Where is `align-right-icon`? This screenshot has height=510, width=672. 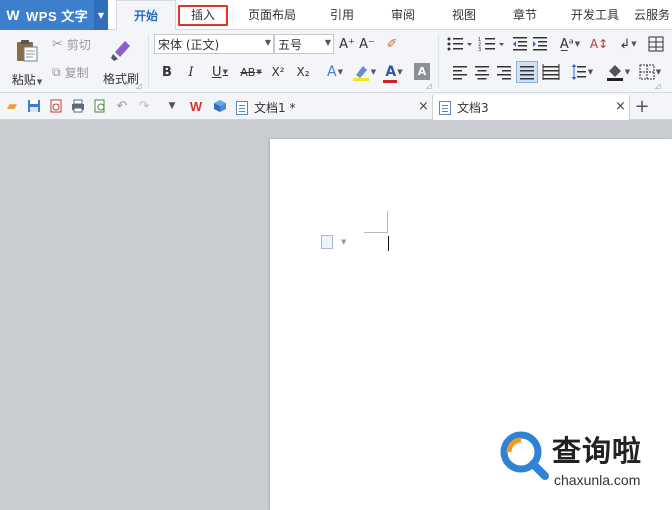
align-right-icon is located at coordinates (504, 72).